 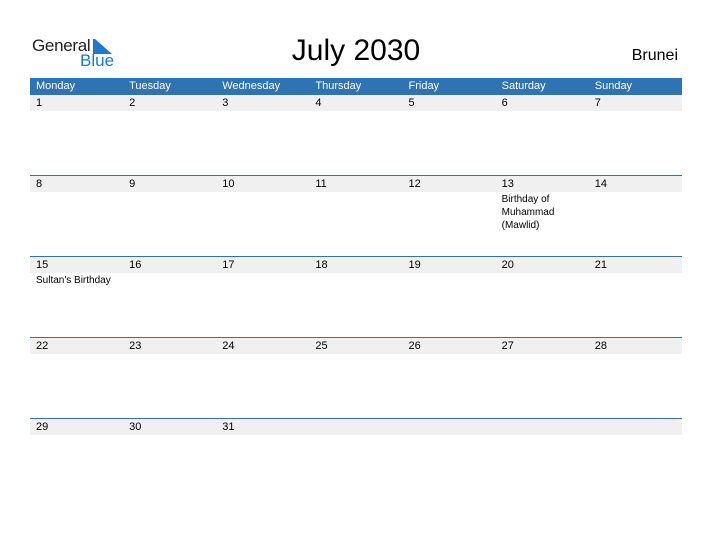 What do you see at coordinates (507, 346) in the screenshot?
I see `day-number: 27` at bounding box center [507, 346].